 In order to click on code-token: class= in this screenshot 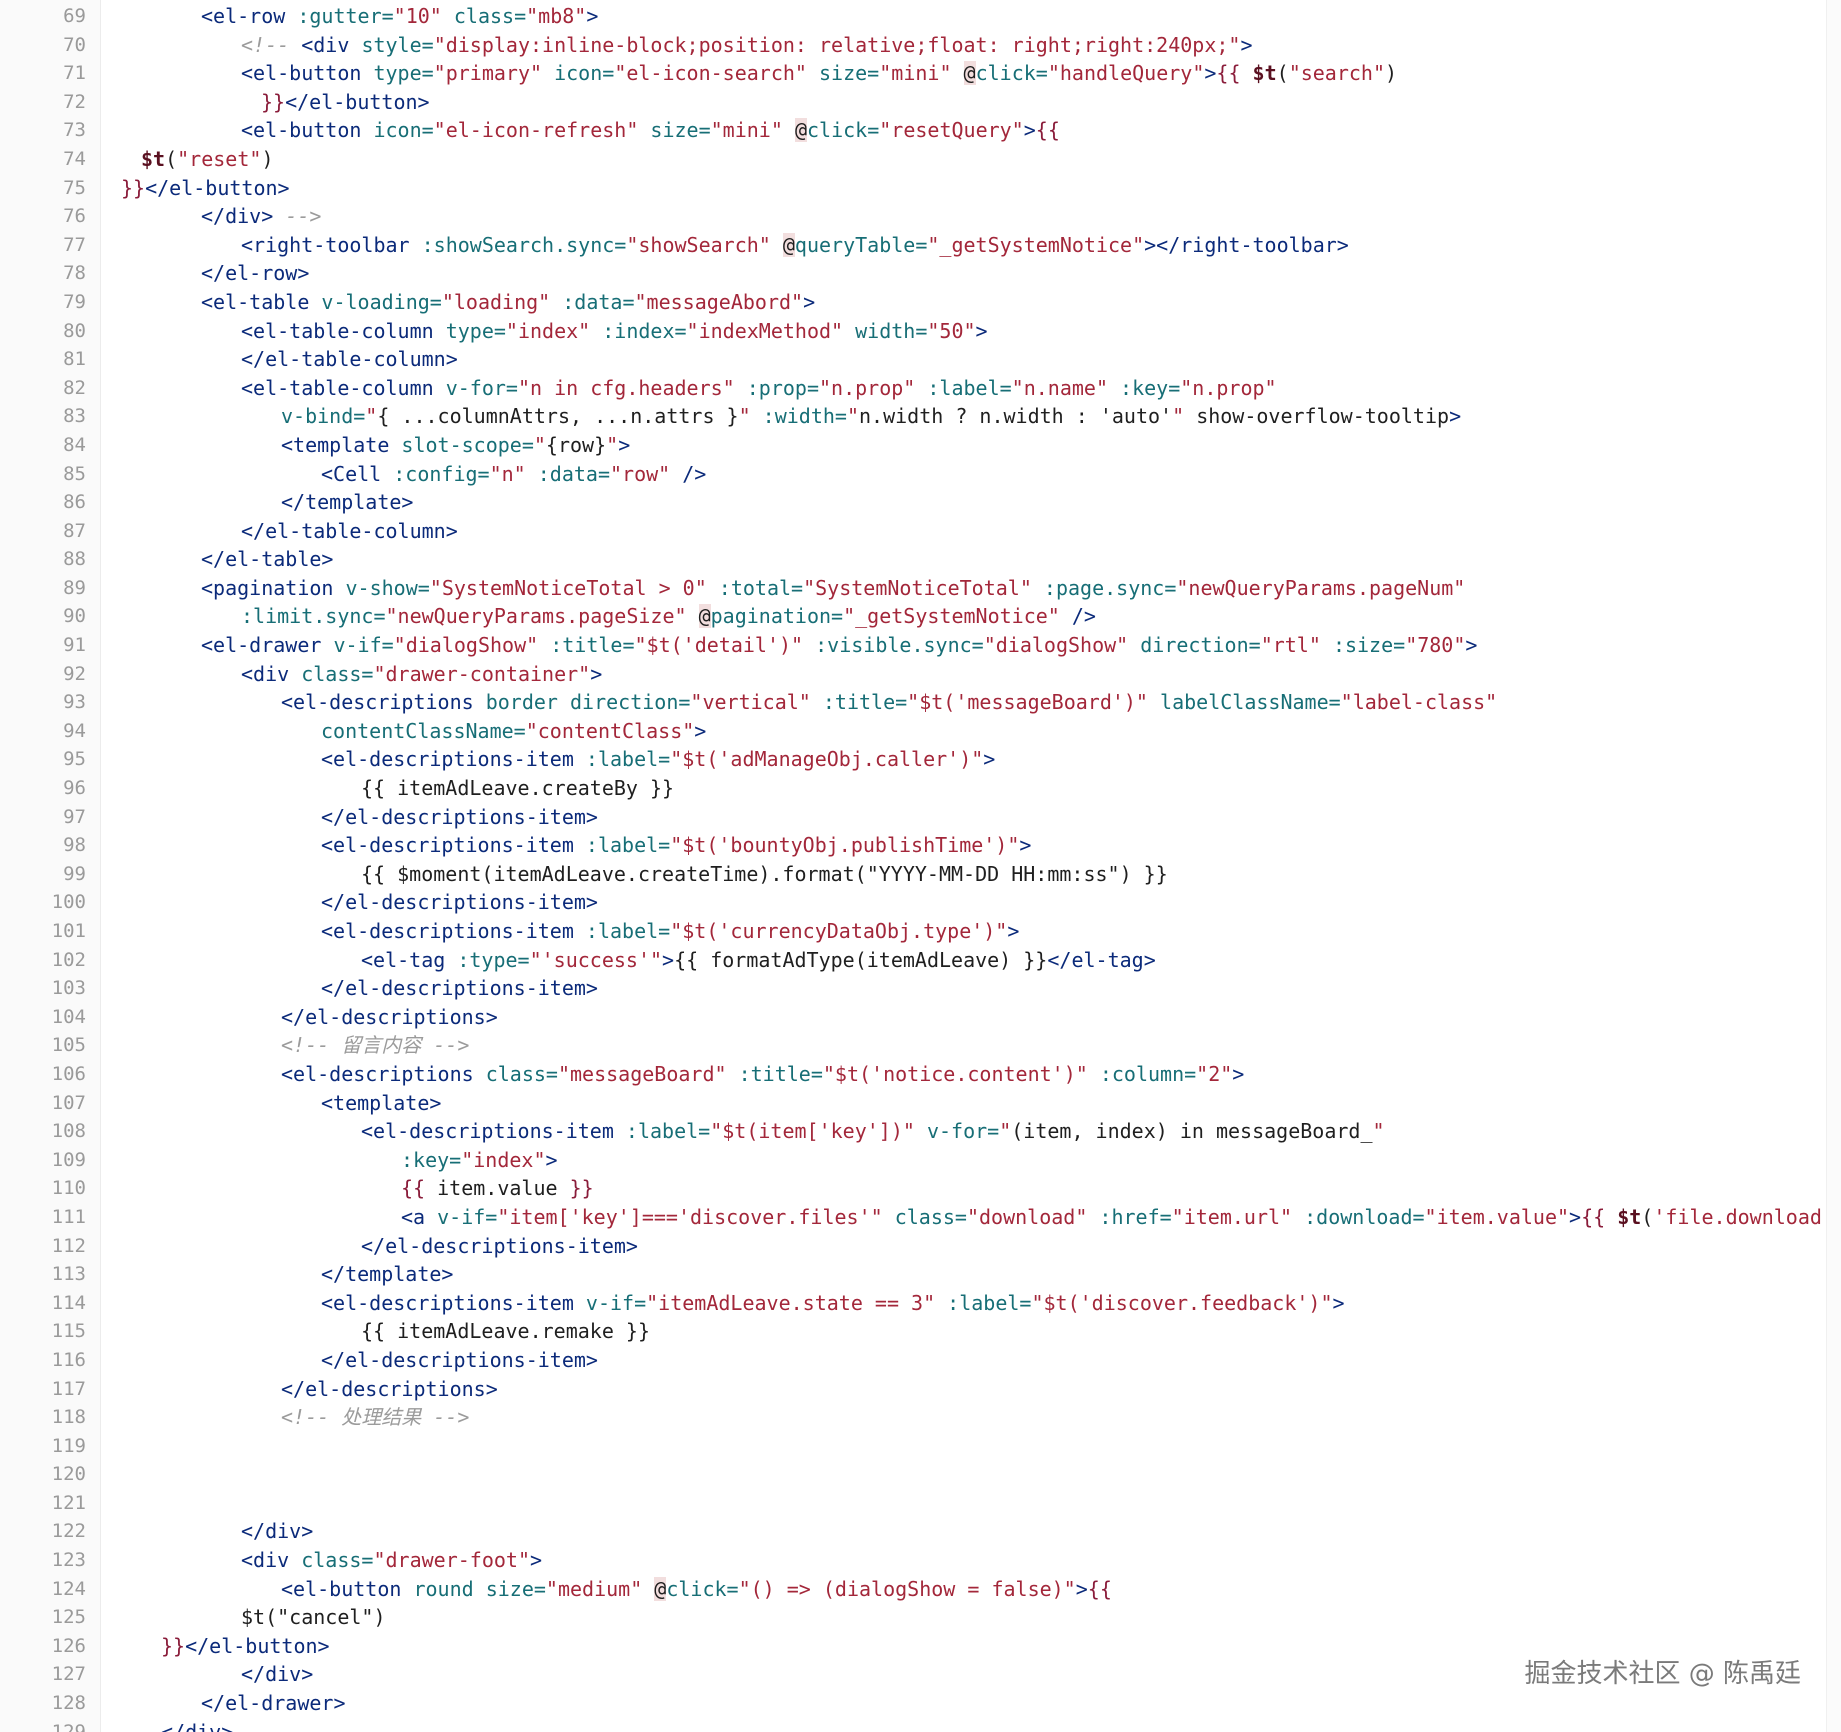, I will do `click(521, 1073)`.